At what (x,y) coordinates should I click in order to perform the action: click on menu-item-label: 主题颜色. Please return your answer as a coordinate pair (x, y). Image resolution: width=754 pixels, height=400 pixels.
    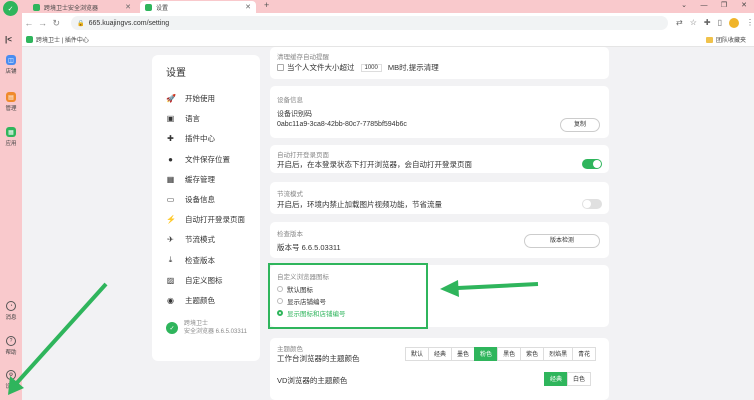
    Looking at the image, I should click on (200, 300).